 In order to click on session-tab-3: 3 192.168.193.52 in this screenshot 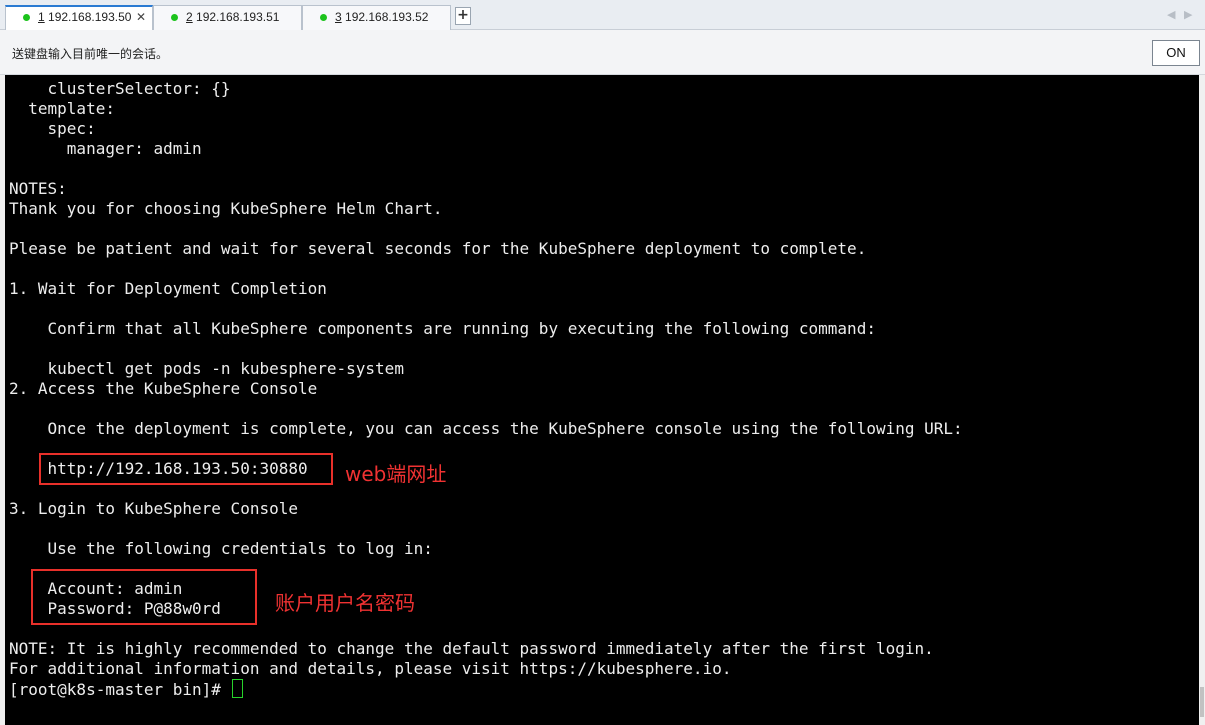, I will do `click(376, 17)`.